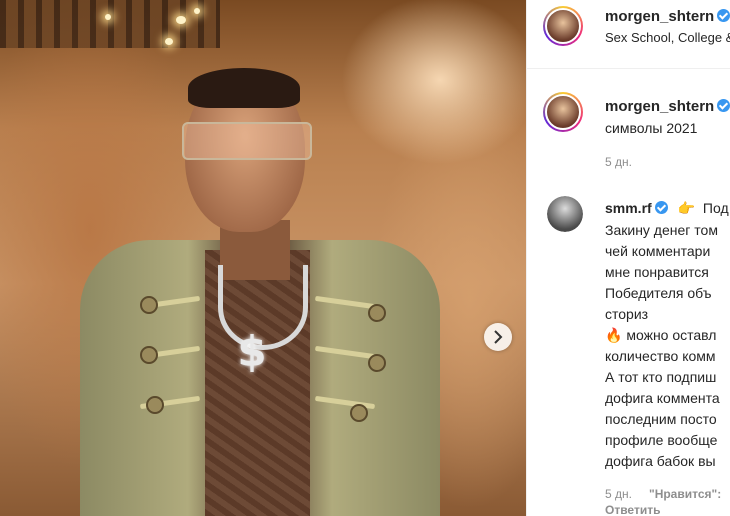 The image size is (730, 516). Describe the element at coordinates (657, 272) in the screenshot. I see `comment-line: мне понравится` at that location.